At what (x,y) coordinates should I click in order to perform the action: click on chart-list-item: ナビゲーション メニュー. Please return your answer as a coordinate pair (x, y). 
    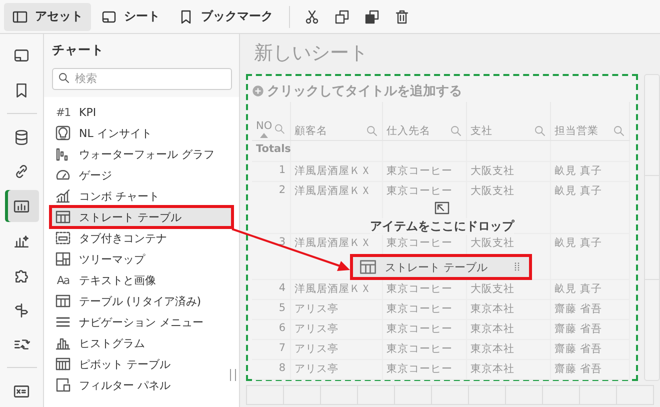
    Looking at the image, I should click on (141, 322).